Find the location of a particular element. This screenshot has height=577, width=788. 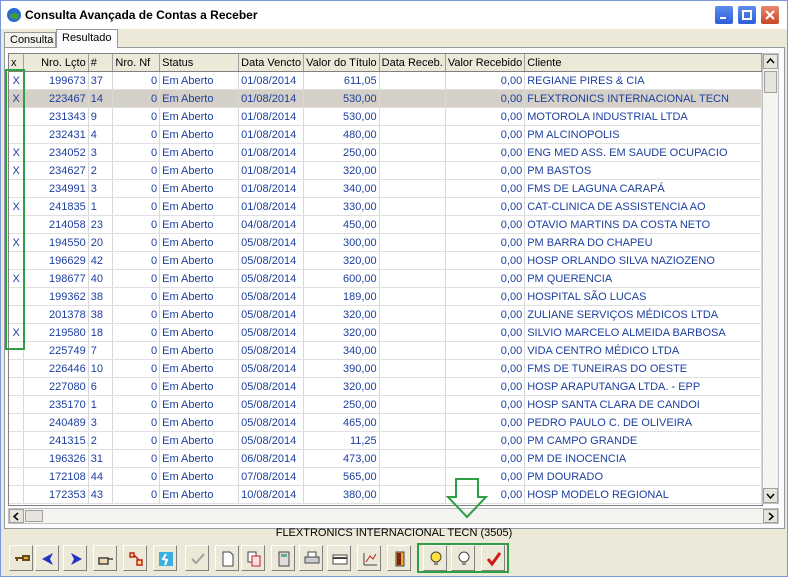

tab-consulta: Consulta is located at coordinates (30, 39).